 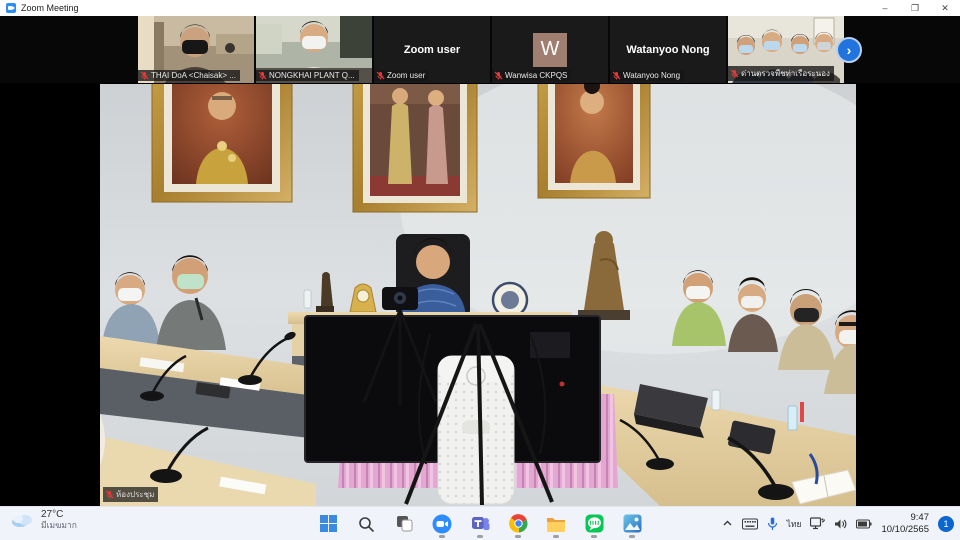 I want to click on participant-thumb-zoom-user: Zoom user Zoom user, so click(x=432, y=49).